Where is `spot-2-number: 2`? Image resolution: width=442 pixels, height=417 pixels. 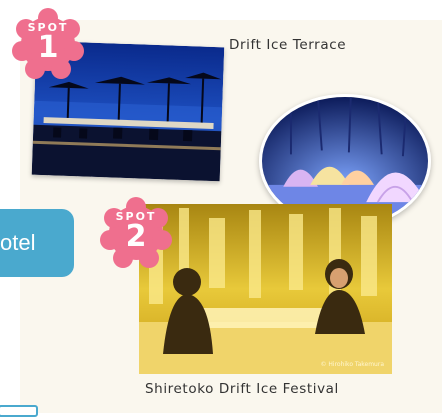 spot-2-number: 2 is located at coordinates (136, 236).